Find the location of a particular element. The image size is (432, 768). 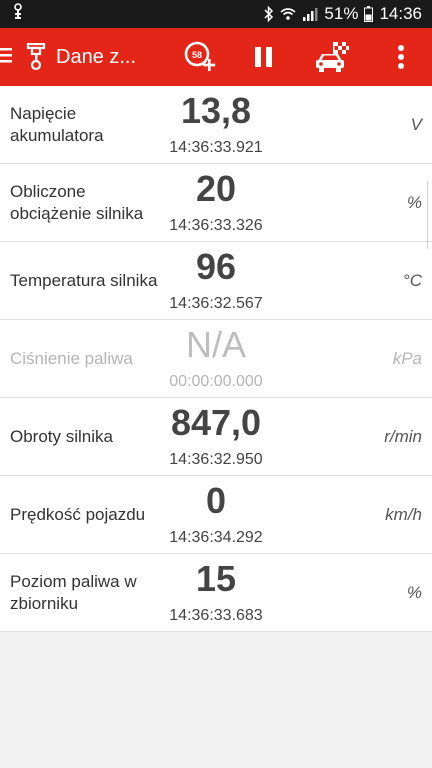

overflow-menu-button is located at coordinates (401, 57).